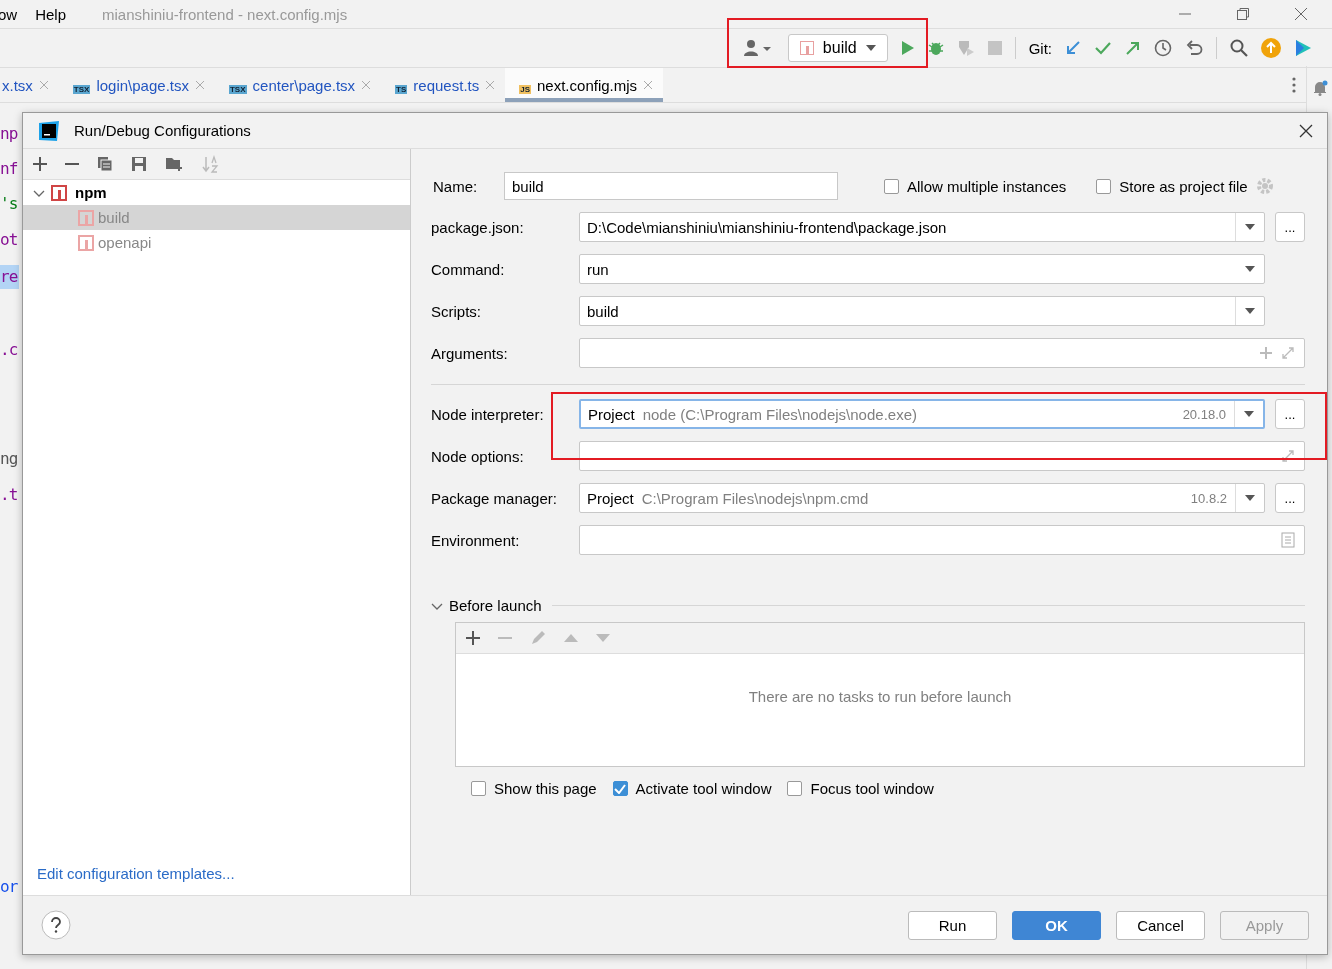 The image size is (1332, 969). I want to click on field-label: Scripts:, so click(456, 311).